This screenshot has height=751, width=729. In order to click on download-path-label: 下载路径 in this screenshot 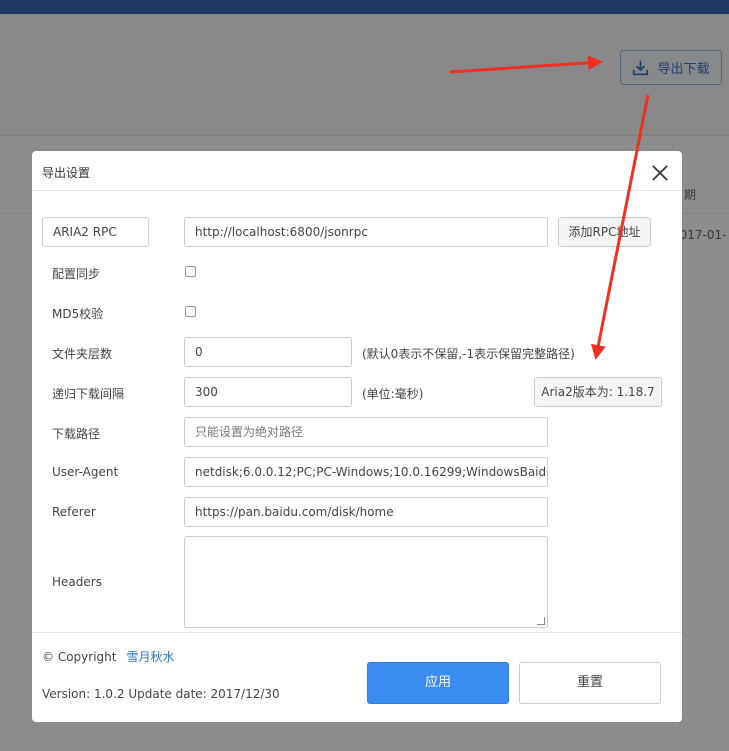, I will do `click(76, 434)`.